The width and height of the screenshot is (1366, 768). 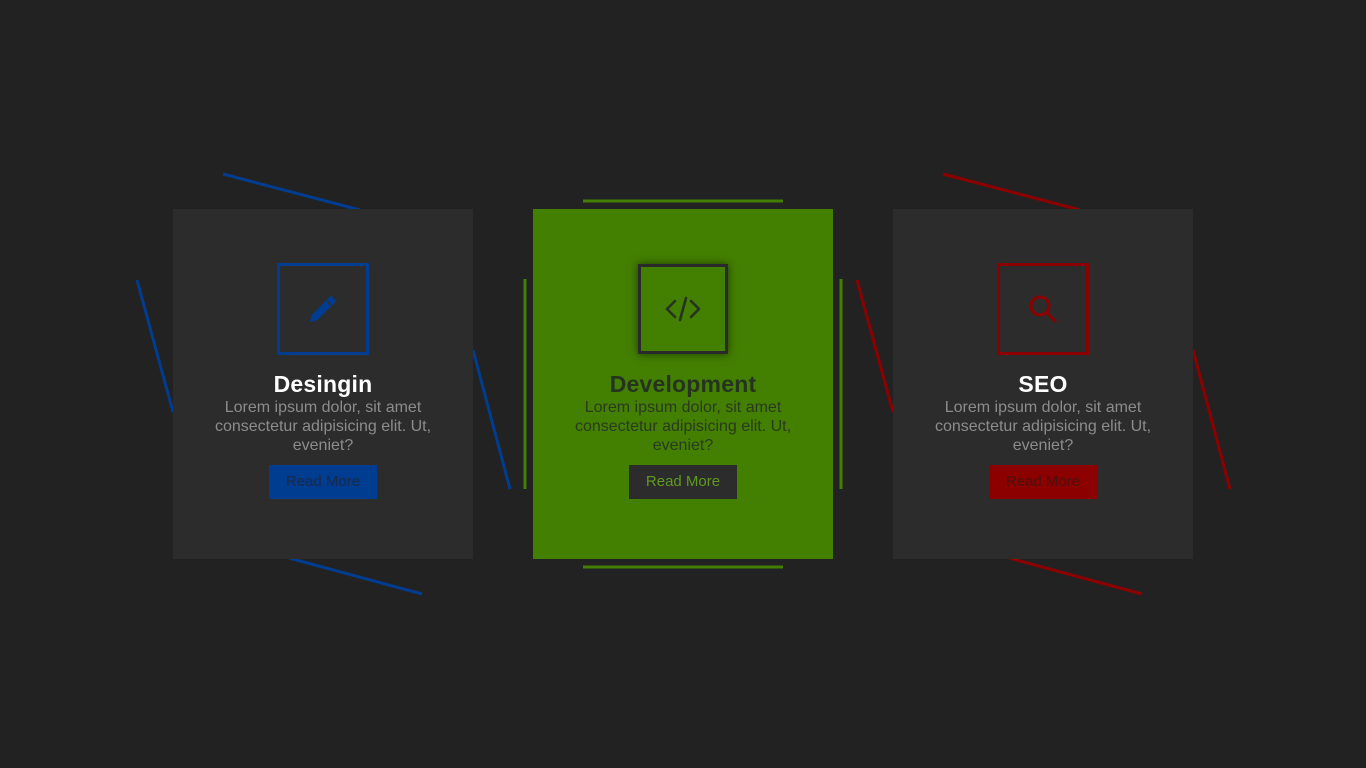 I want to click on search-icon, so click(x=1043, y=309).